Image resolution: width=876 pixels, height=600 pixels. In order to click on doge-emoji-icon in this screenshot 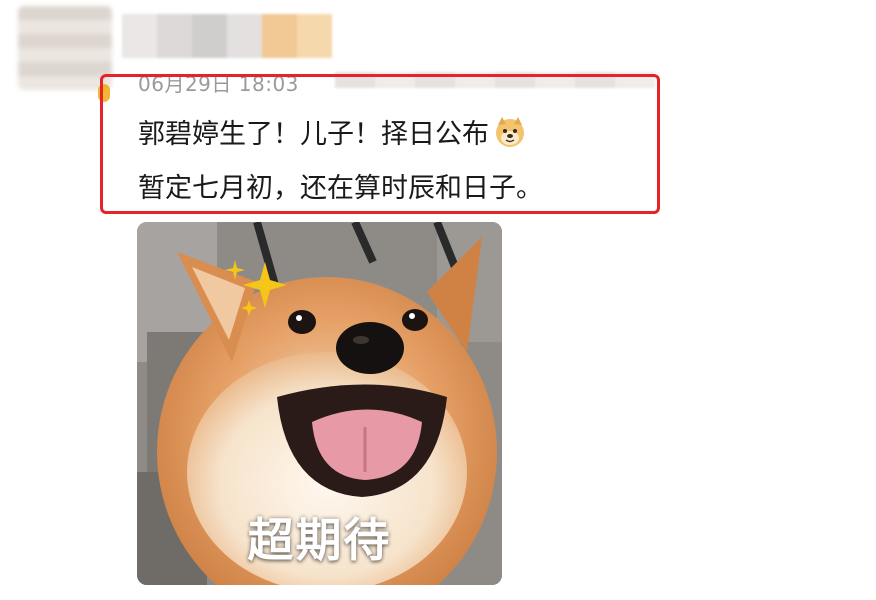, I will do `click(510, 132)`.